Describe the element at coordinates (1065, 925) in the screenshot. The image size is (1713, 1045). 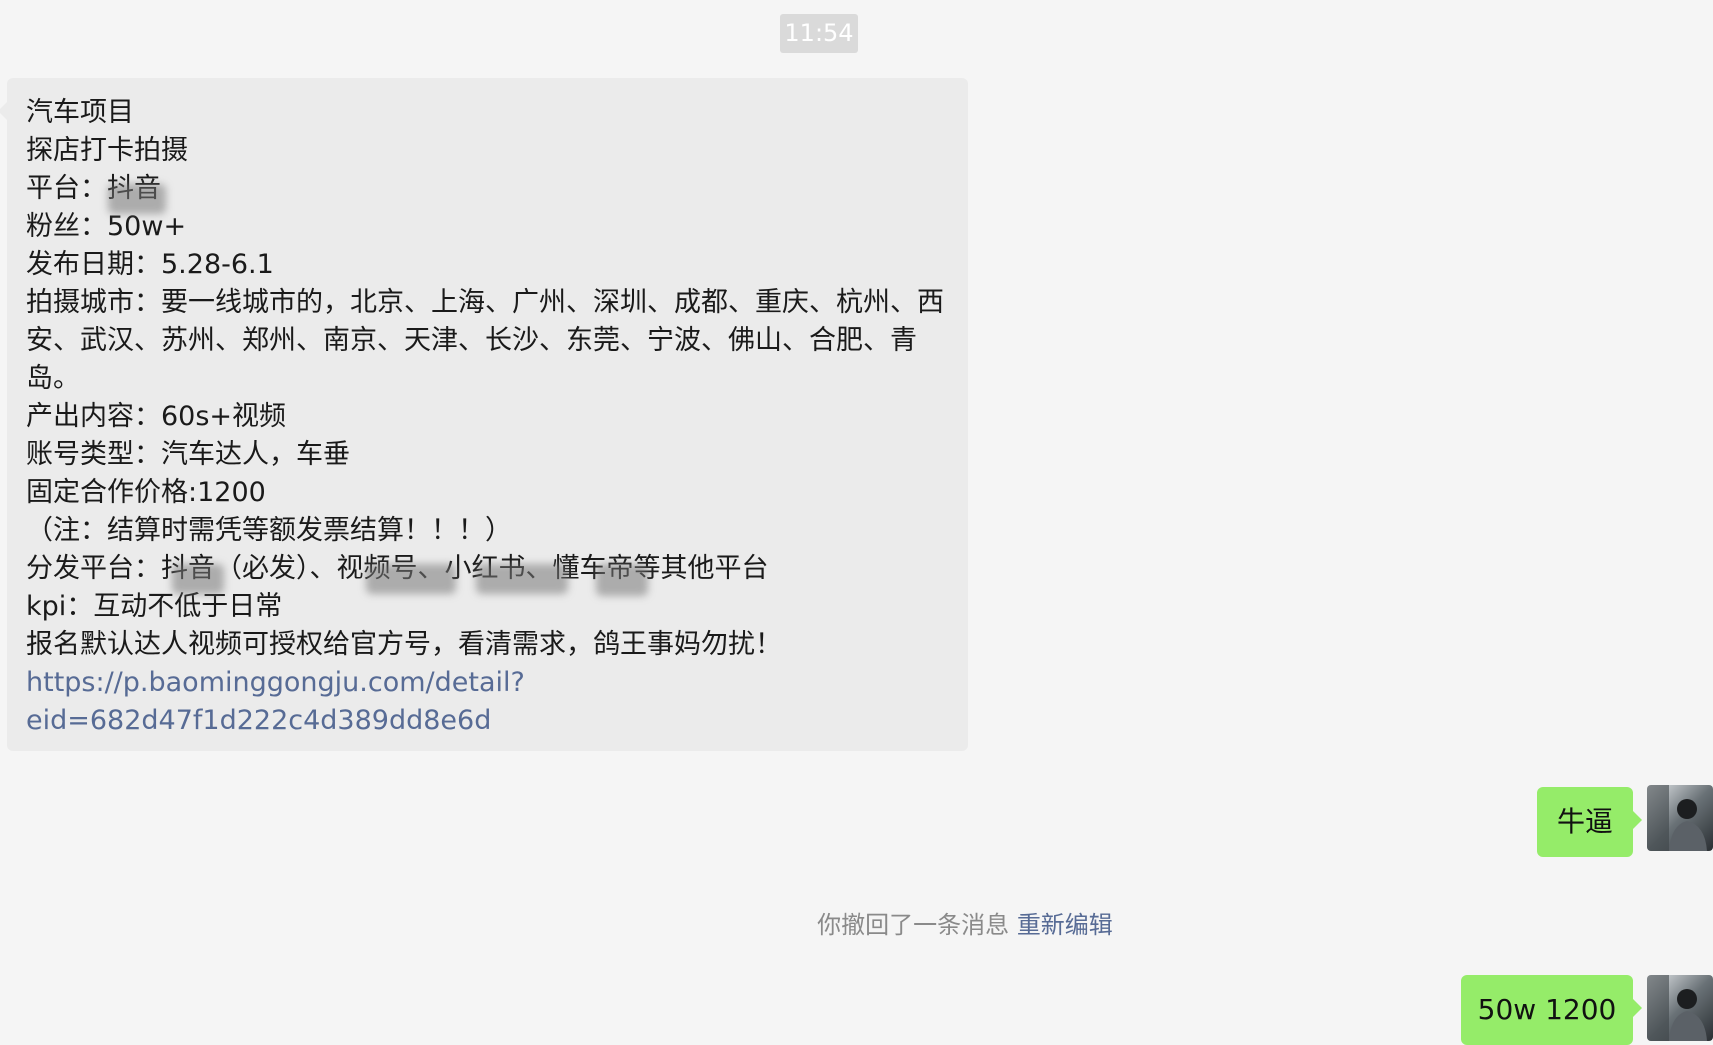
I see `reedit-link: 重新编辑` at that location.